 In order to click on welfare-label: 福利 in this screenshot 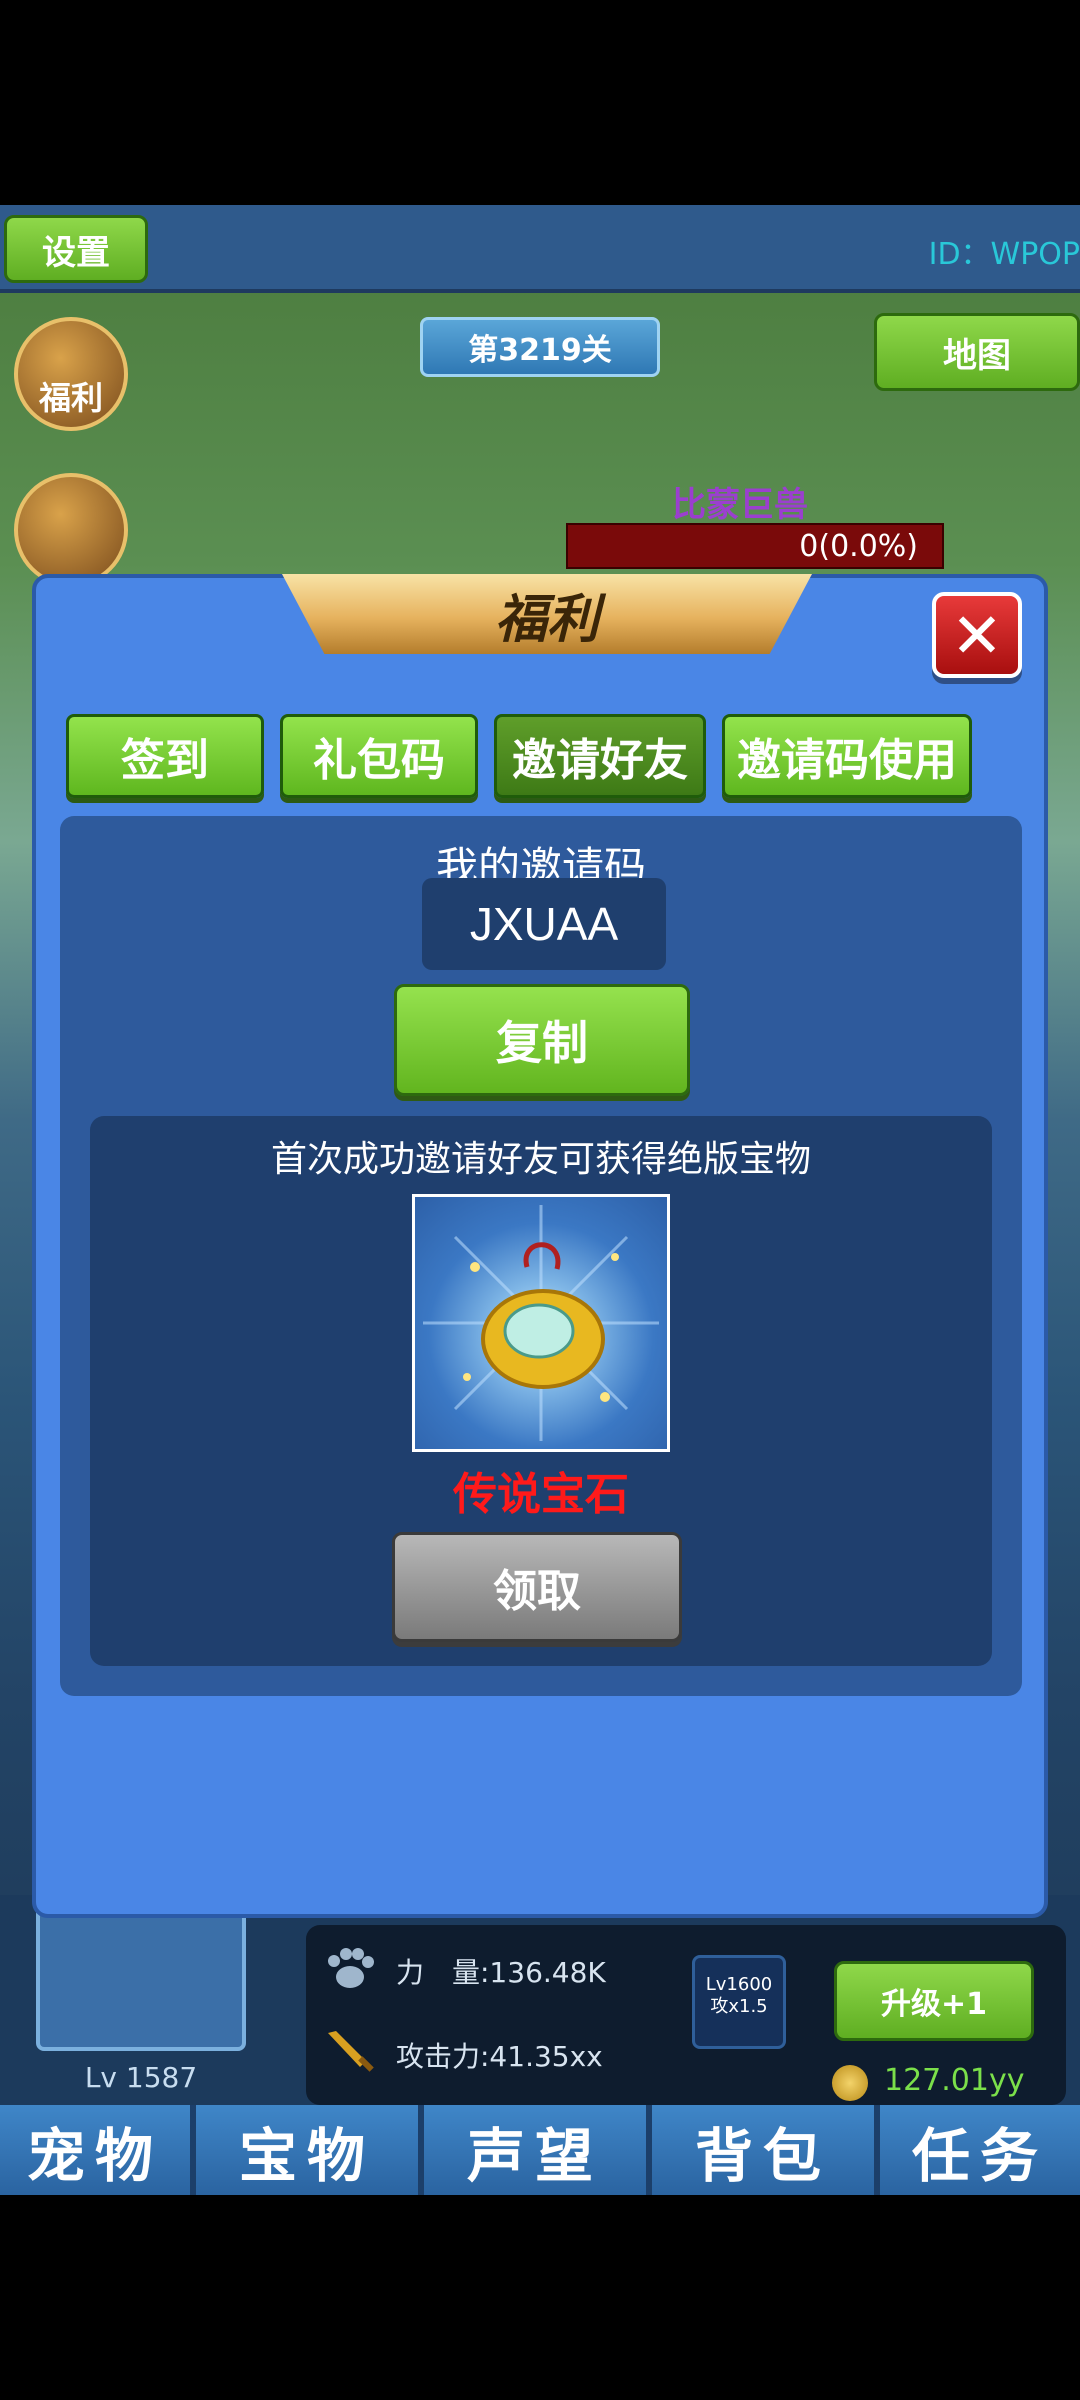, I will do `click(70, 398)`.